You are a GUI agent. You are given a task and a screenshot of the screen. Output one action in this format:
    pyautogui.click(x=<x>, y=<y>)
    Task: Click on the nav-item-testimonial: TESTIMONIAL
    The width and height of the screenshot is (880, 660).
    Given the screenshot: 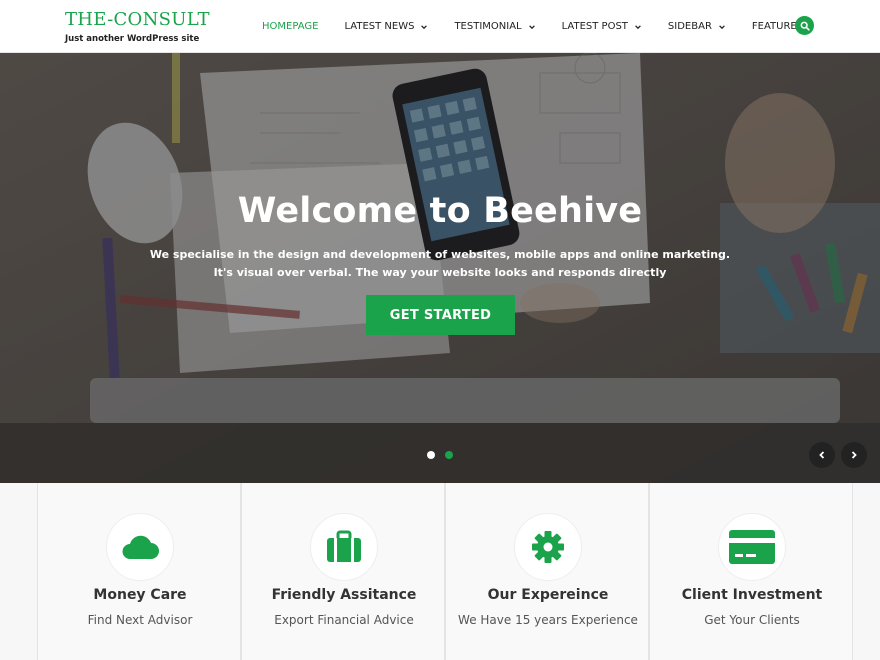 What is the action you would take?
    pyautogui.click(x=494, y=26)
    